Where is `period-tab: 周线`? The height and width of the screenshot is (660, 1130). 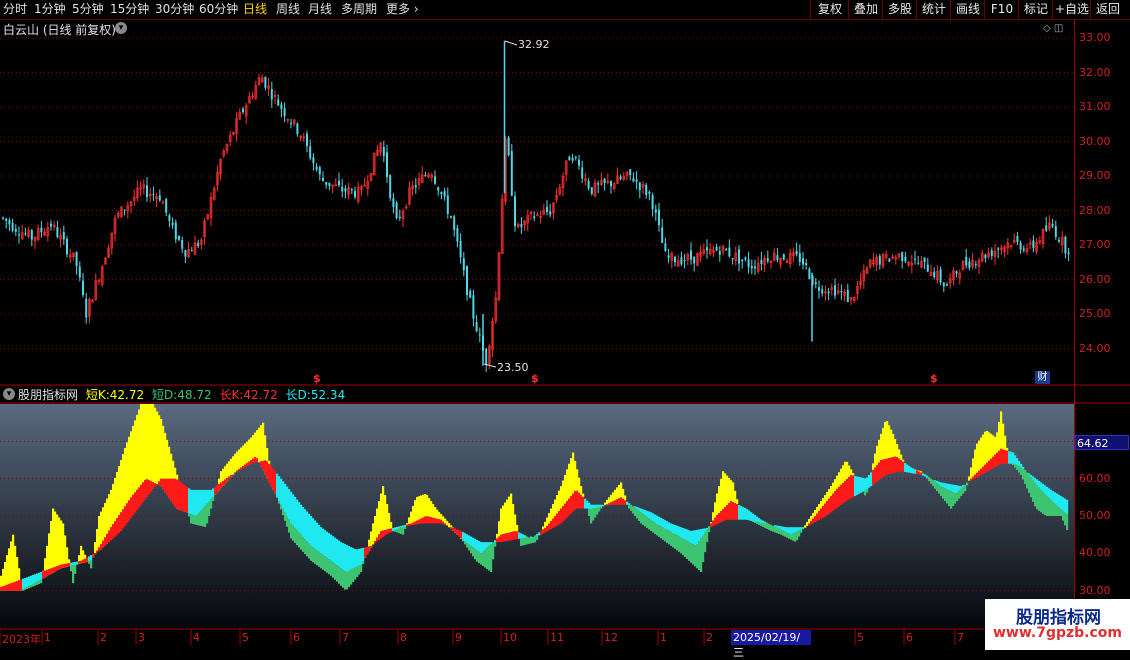 period-tab: 周线 is located at coordinates (288, 9).